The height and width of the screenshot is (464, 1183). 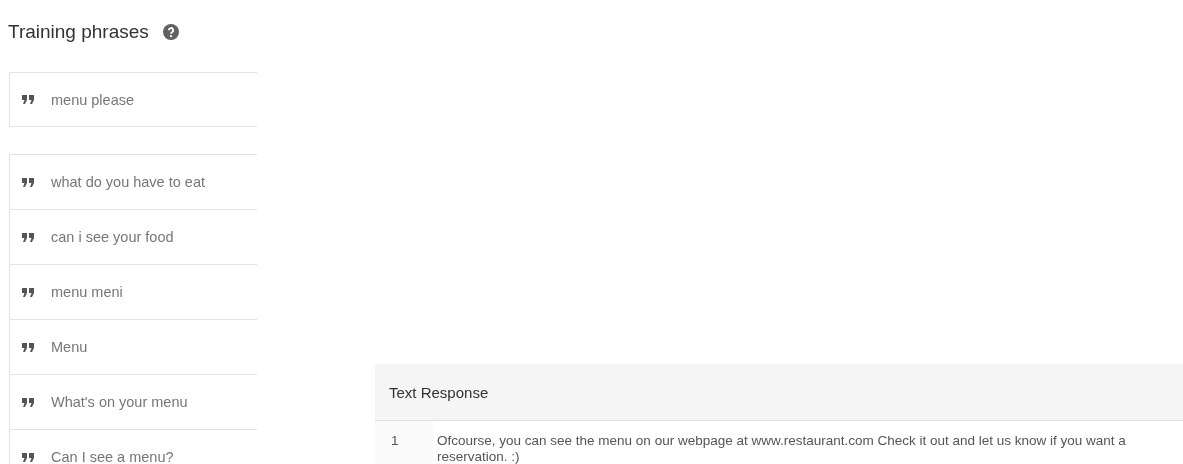 I want to click on training-phrase: What's on your menu, so click(x=119, y=402).